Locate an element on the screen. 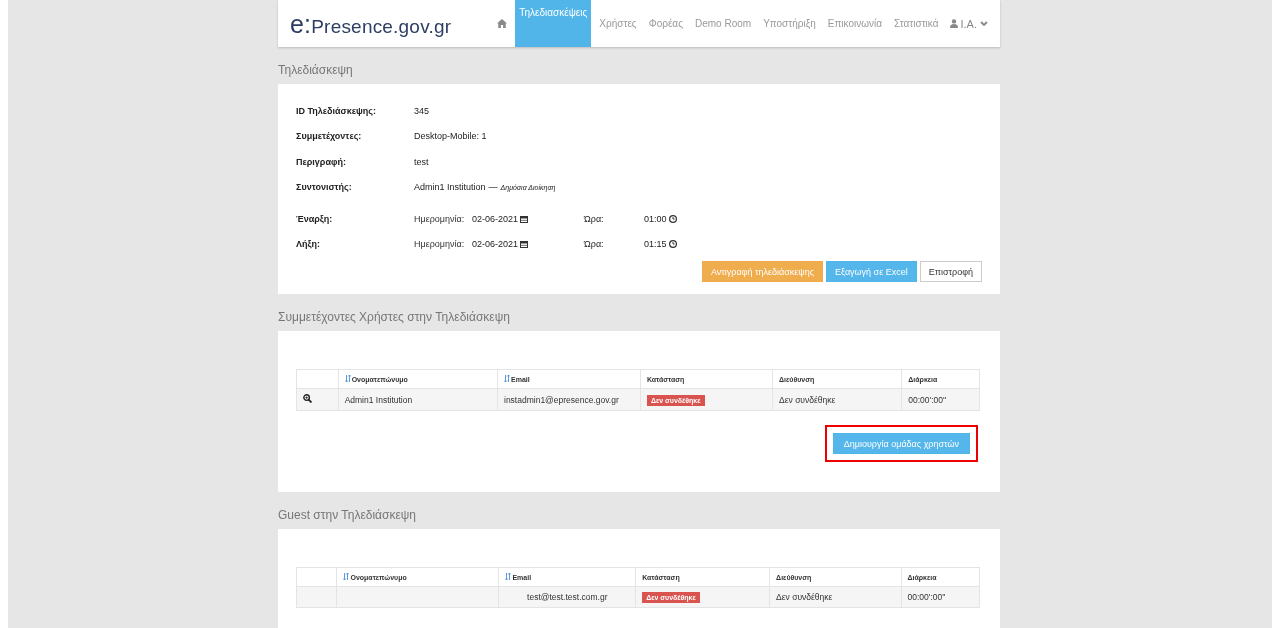 The height and width of the screenshot is (628, 1280). nav-link: Στατιστικά is located at coordinates (916, 23).